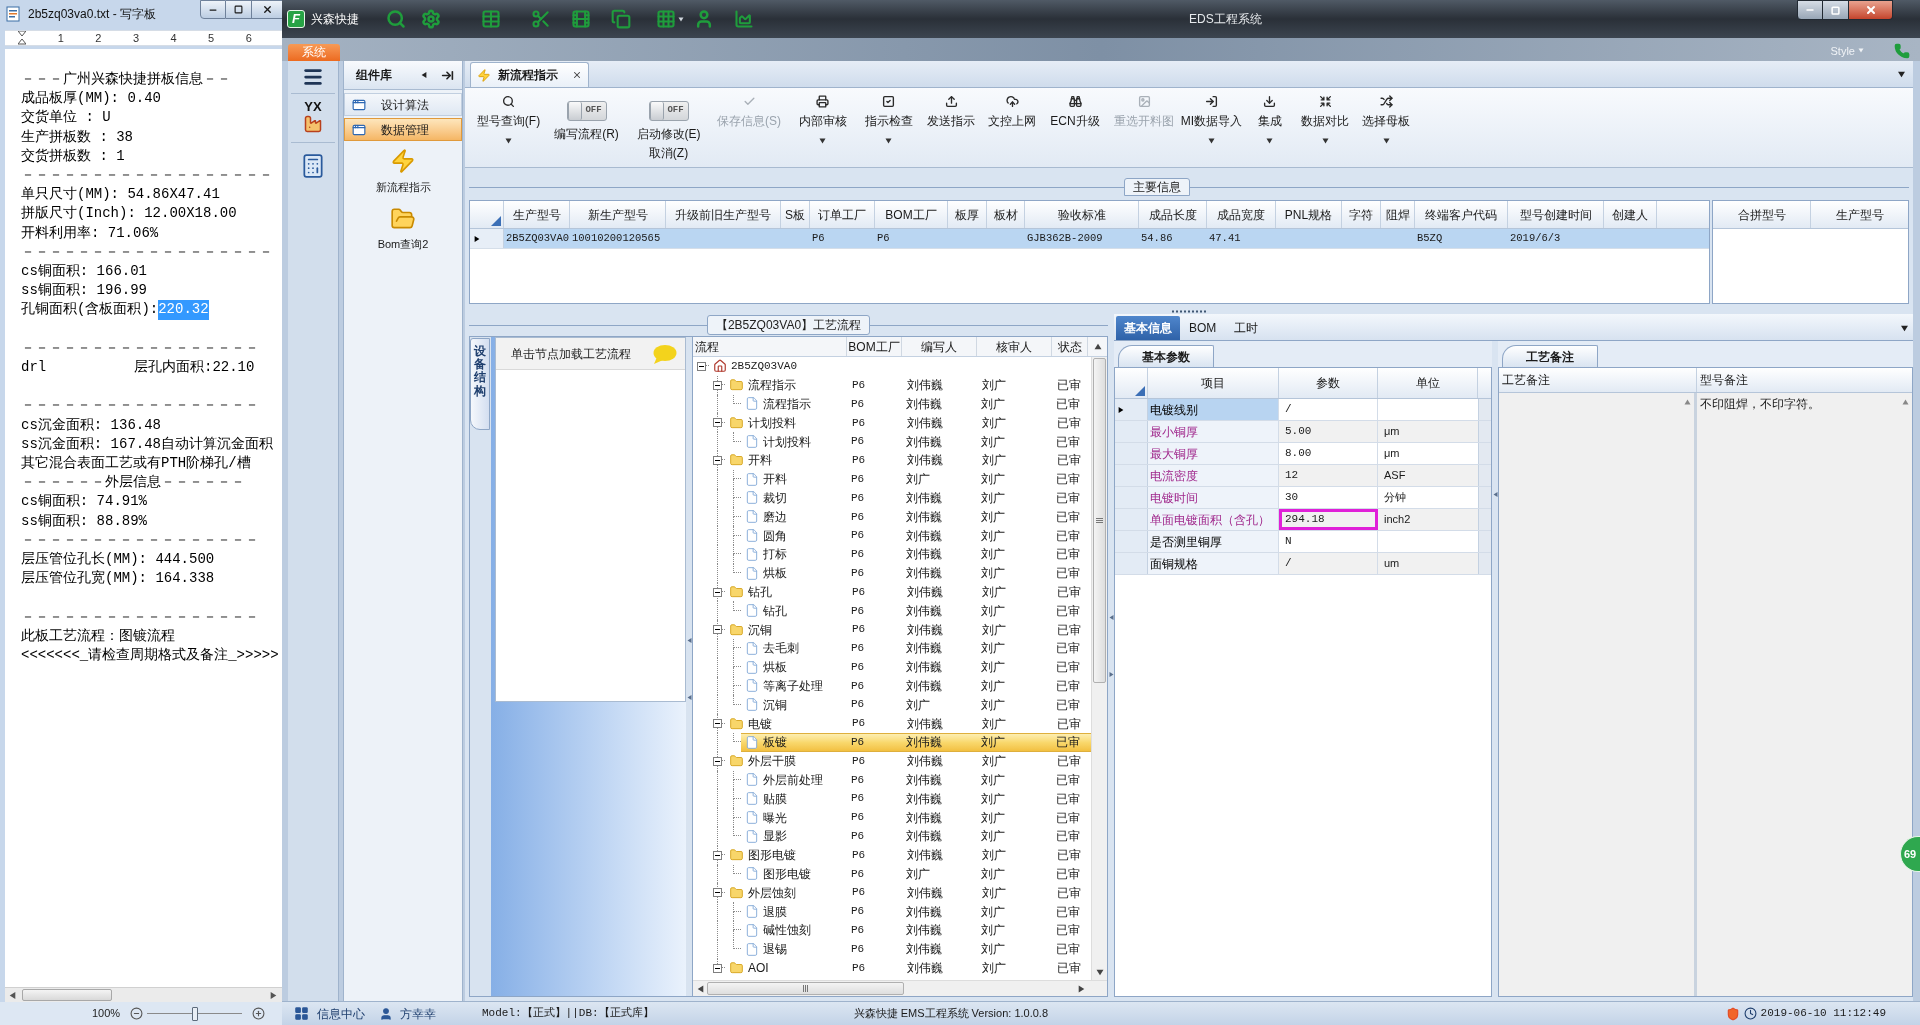 This screenshot has width=1920, height=1025. I want to click on column-header: 生产型号, so click(1859, 214).